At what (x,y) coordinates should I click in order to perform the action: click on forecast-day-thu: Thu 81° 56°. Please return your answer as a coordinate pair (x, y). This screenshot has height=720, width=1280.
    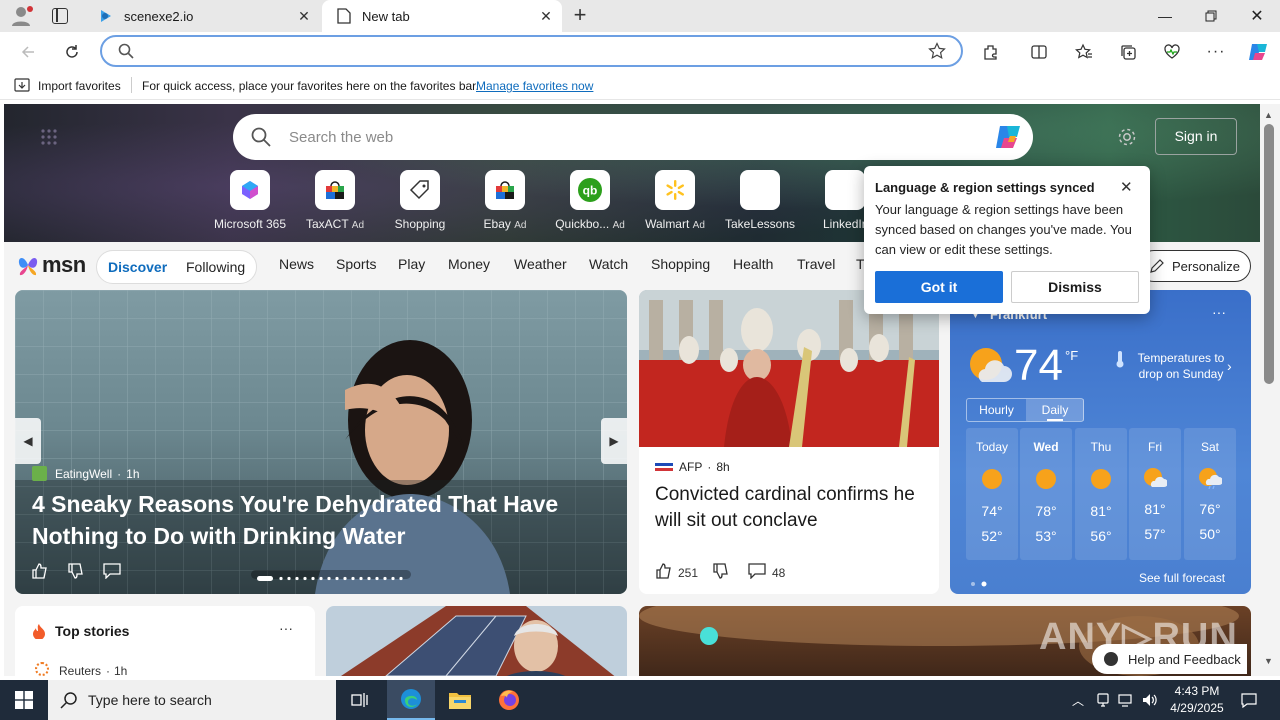
    Looking at the image, I should click on (1101, 494).